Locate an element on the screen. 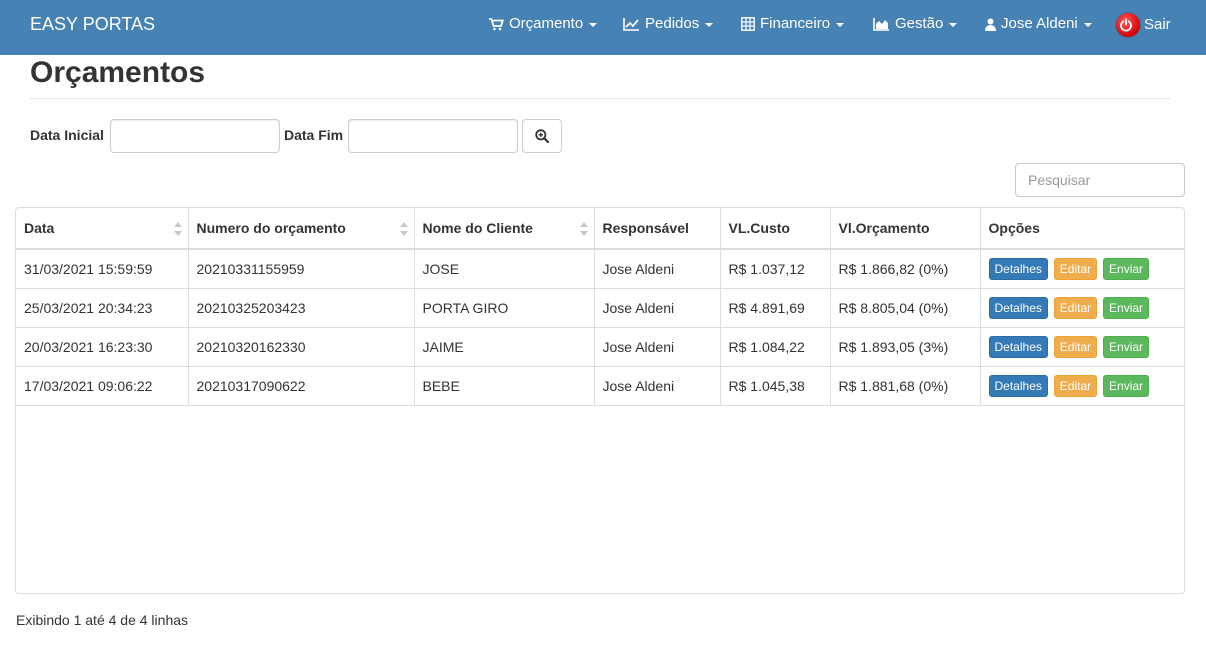 This screenshot has height=645, width=1206. cell-data: 20/03/2021 16:23:30 is located at coordinates (102, 346).